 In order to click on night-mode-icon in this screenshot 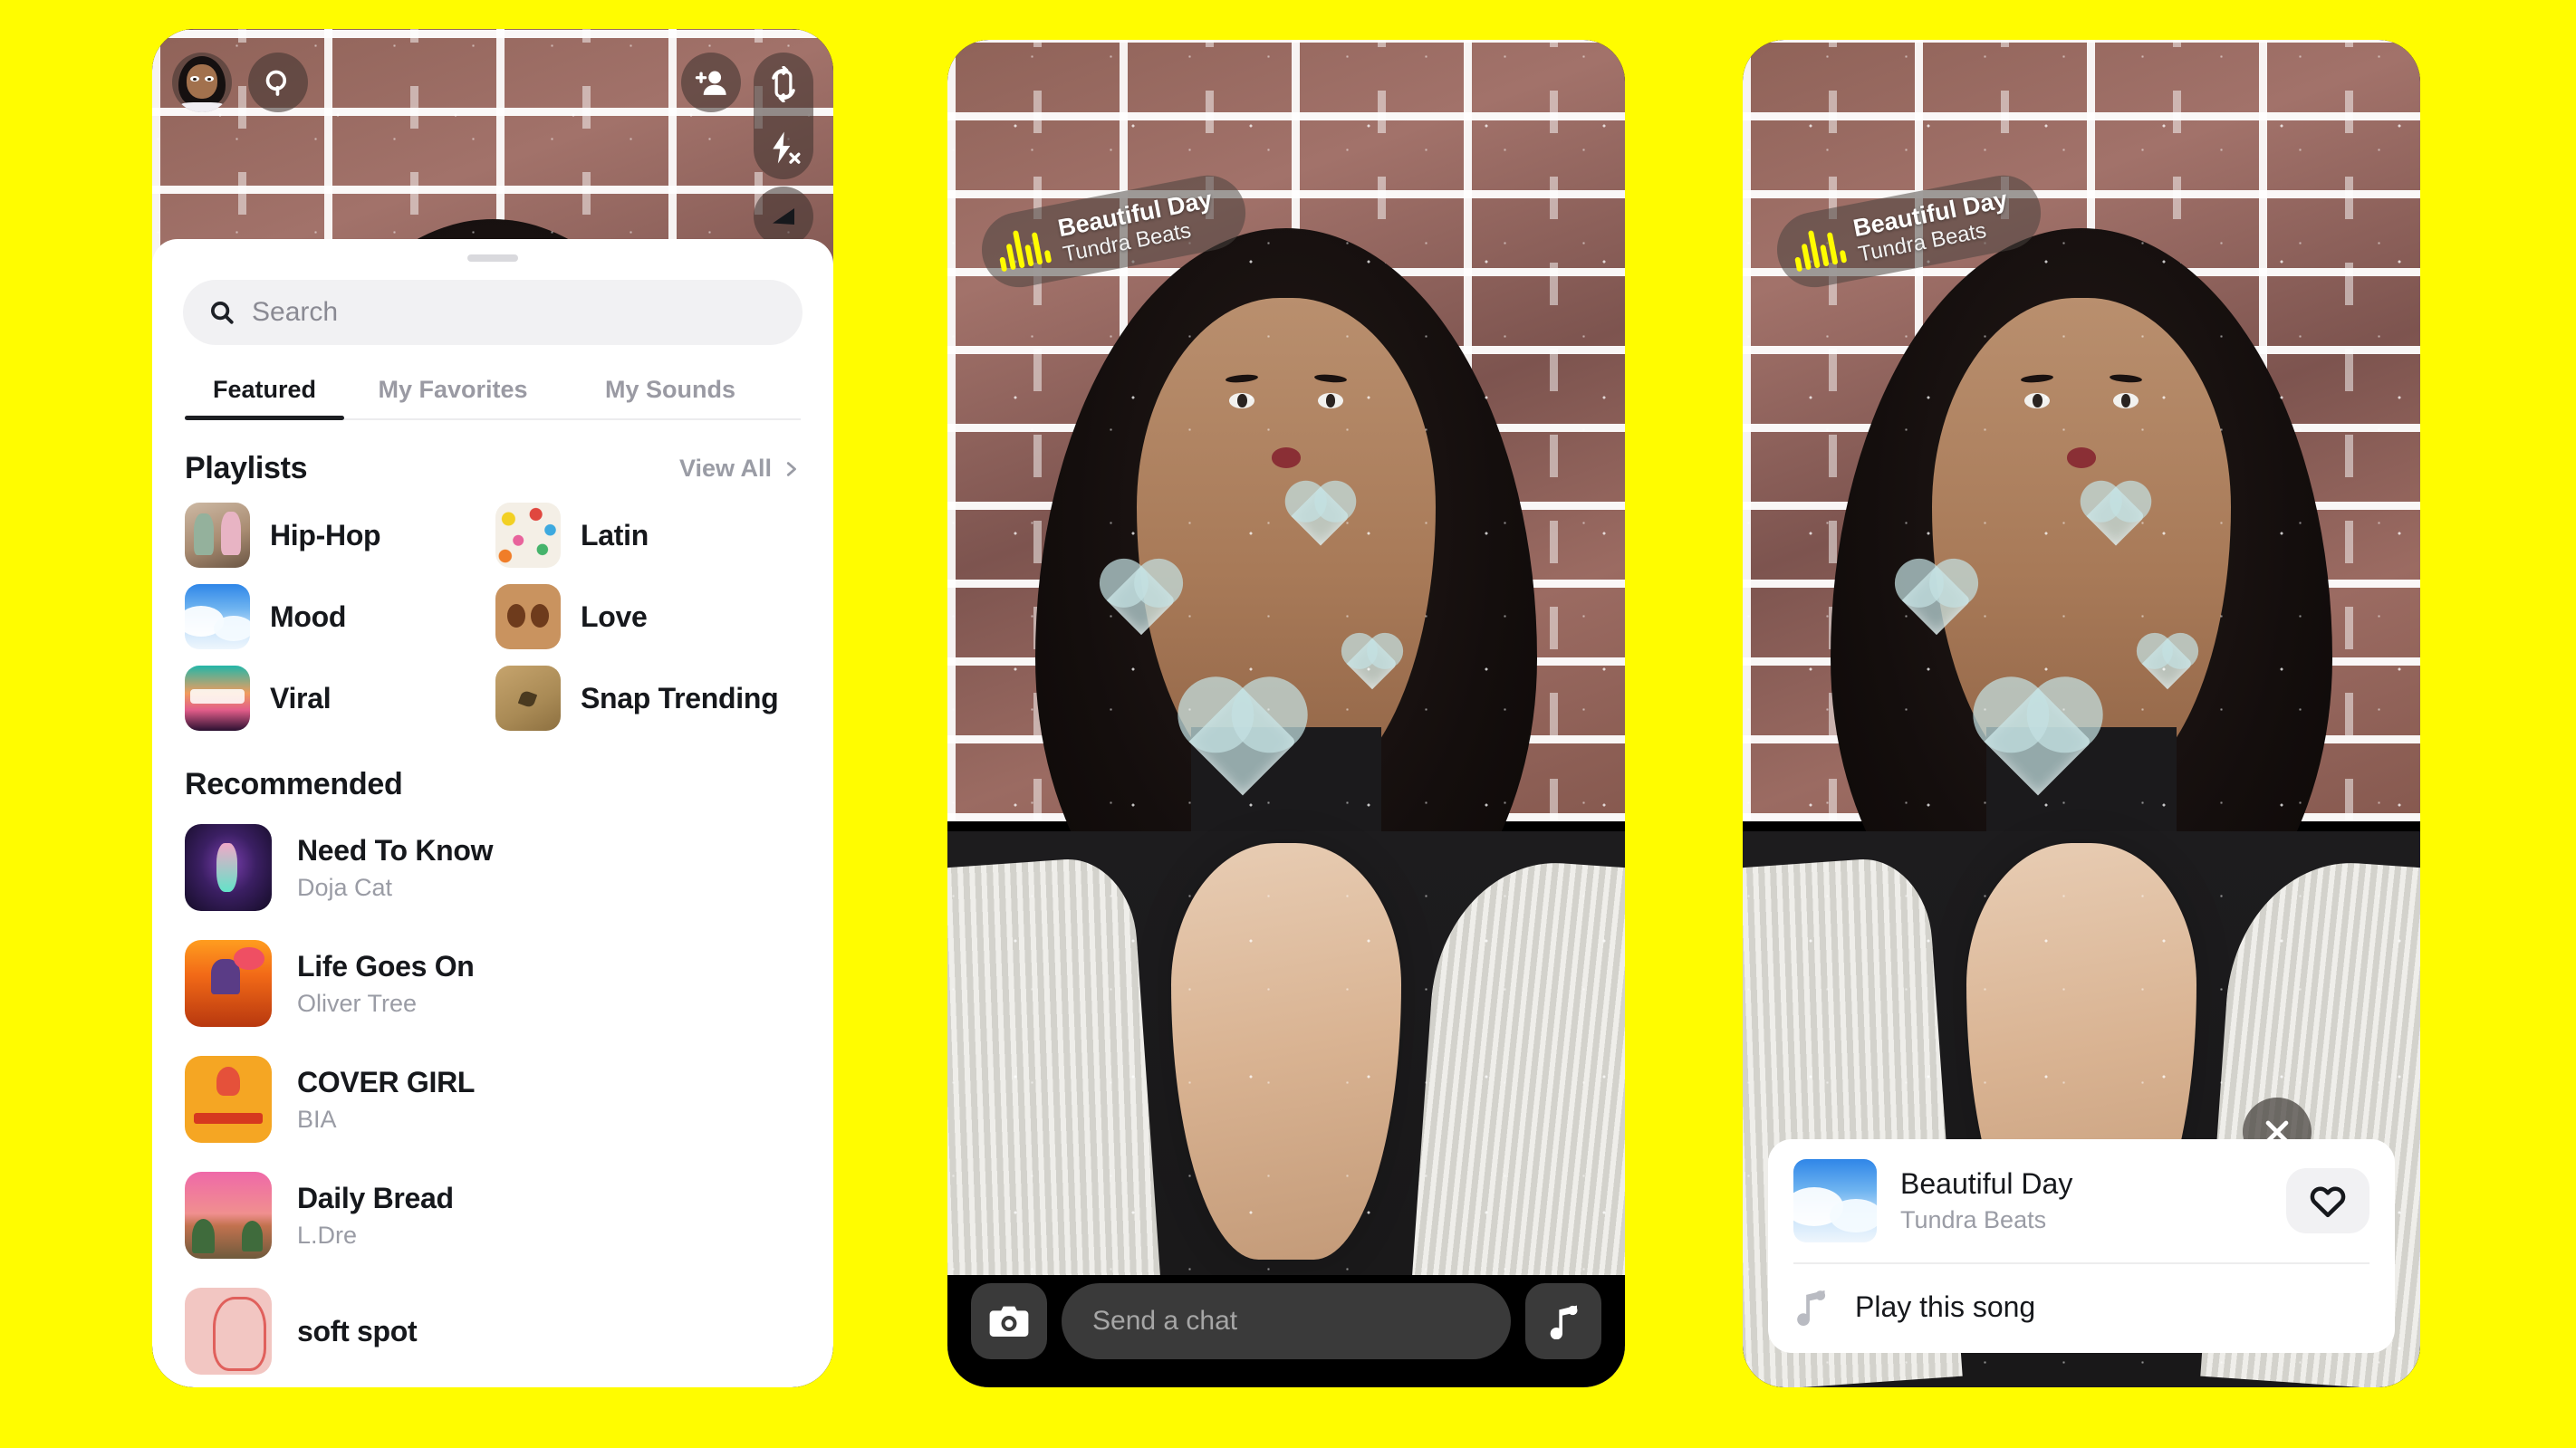, I will do `click(783, 216)`.